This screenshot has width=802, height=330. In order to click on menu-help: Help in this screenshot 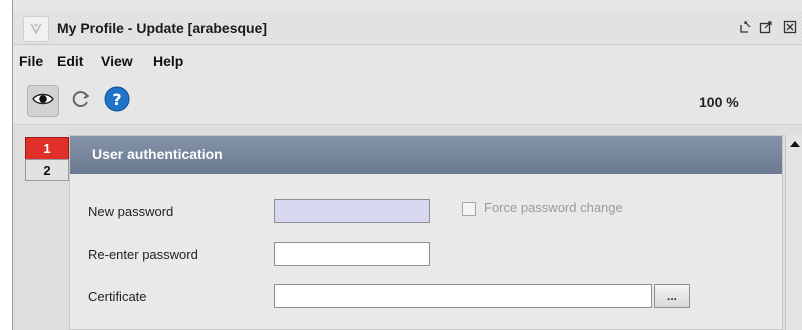, I will do `click(168, 61)`.